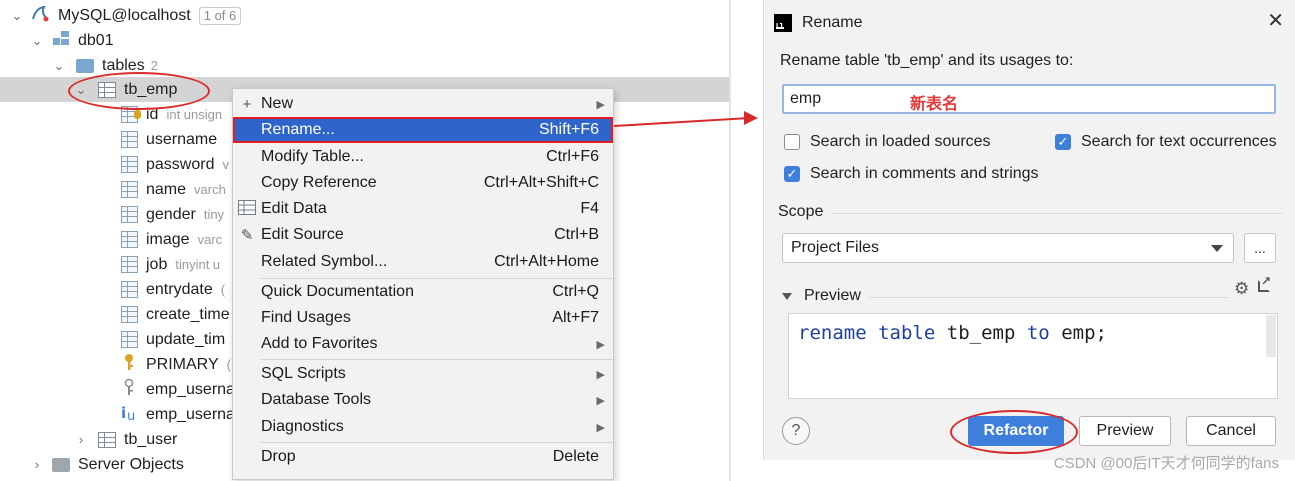  Describe the element at coordinates (151, 439) in the screenshot. I see `table-label: tb_user` at that location.